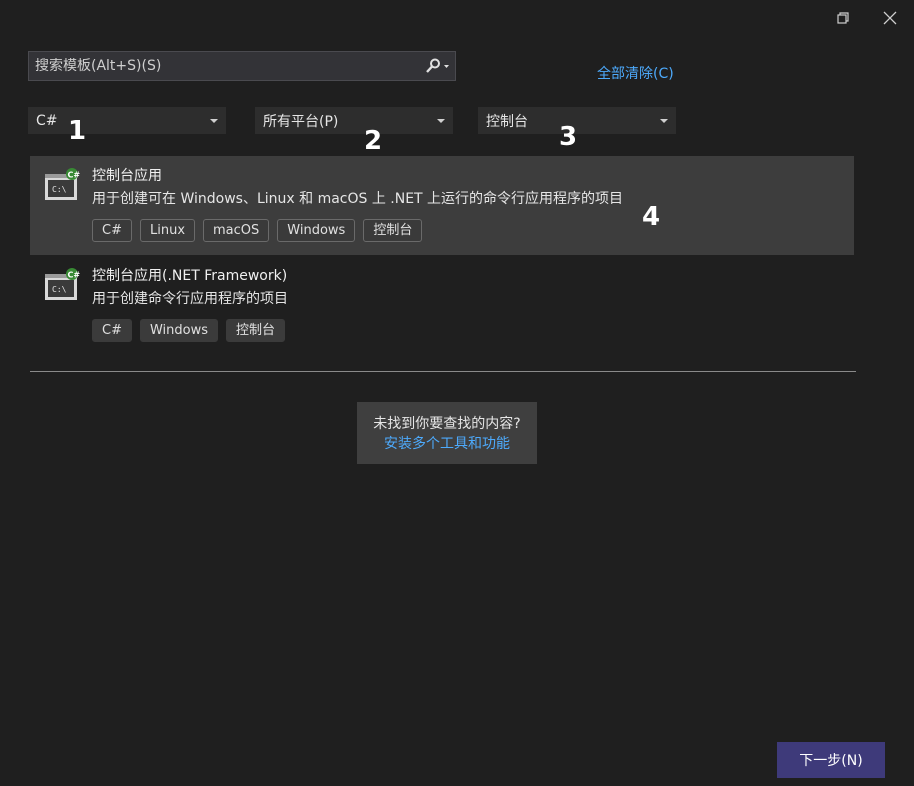 This screenshot has width=914, height=786. I want to click on restore-icon, so click(843, 18).